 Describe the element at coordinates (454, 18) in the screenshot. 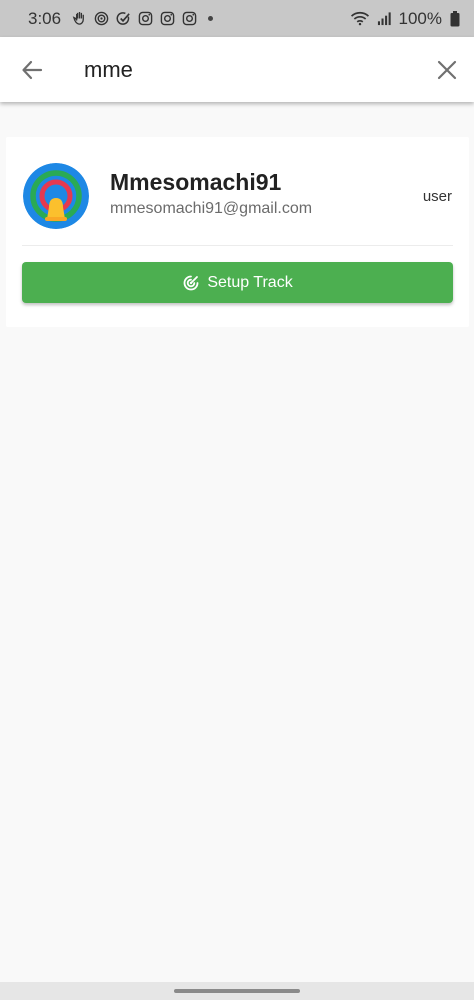

I see `battery-icon` at that location.